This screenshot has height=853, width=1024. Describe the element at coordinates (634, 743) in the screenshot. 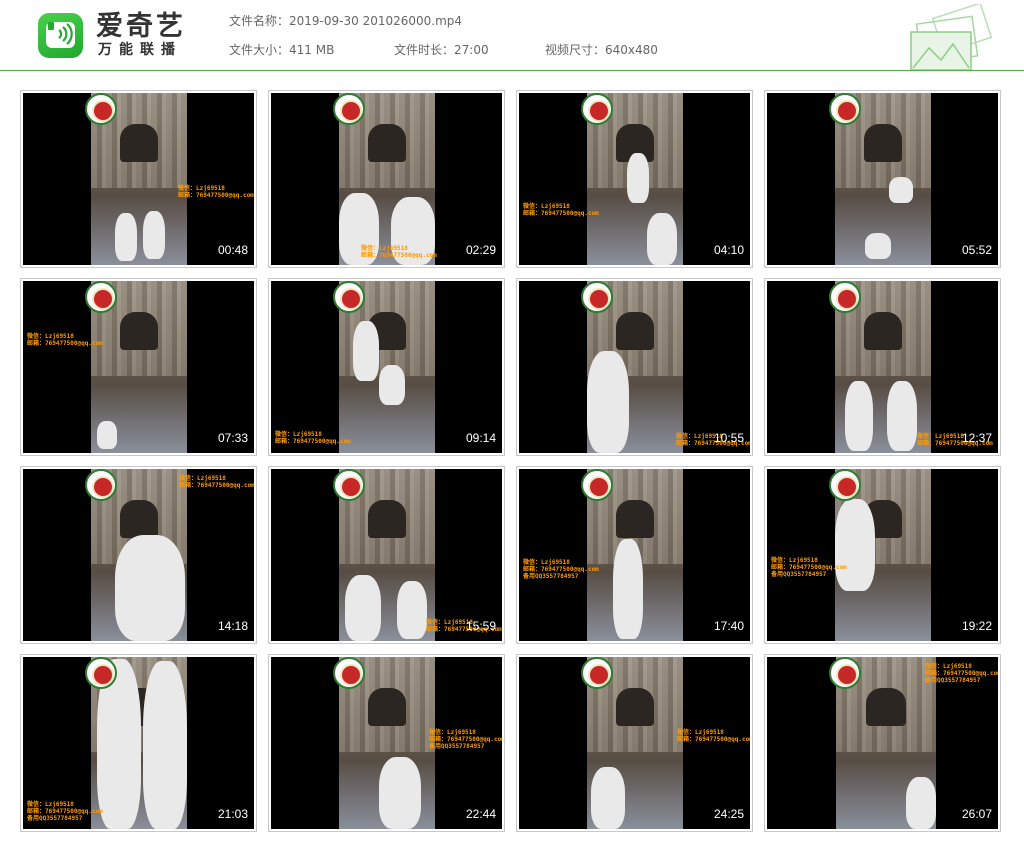

I see `video-thumbnail: 微信：Lzj69518 邮箱：769477500@qq.com 24:25` at that location.